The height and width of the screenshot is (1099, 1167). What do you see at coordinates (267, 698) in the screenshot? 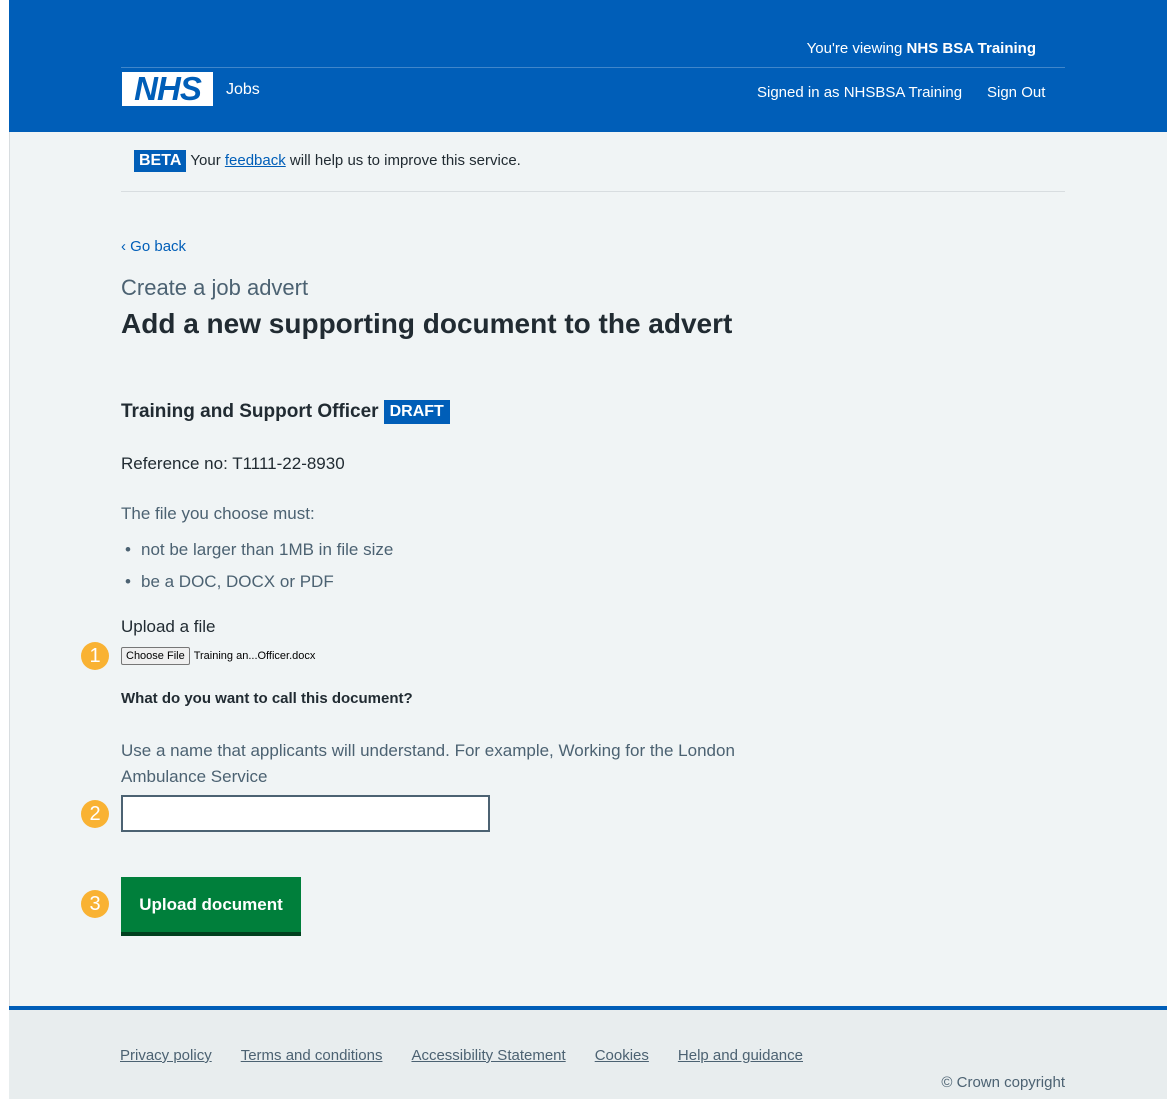
I see `document-name-label: What do you want to call this document?` at bounding box center [267, 698].